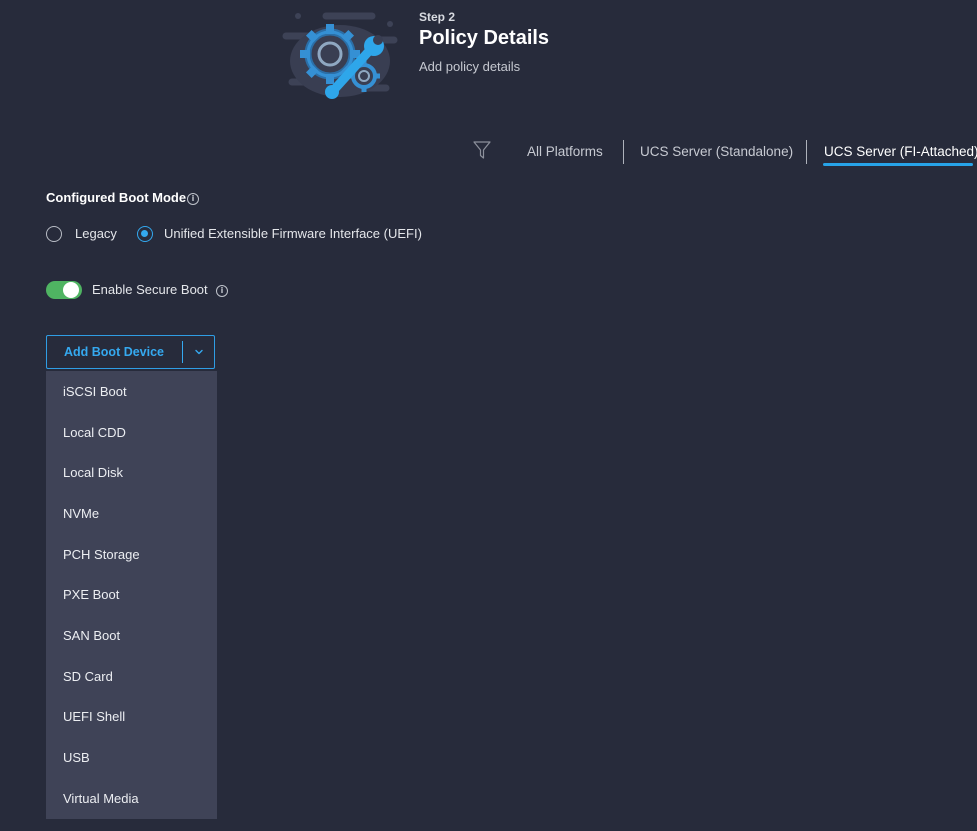 Image resolution: width=977 pixels, height=831 pixels. I want to click on menu-item-pch-storage: PCH Storage, so click(101, 554).